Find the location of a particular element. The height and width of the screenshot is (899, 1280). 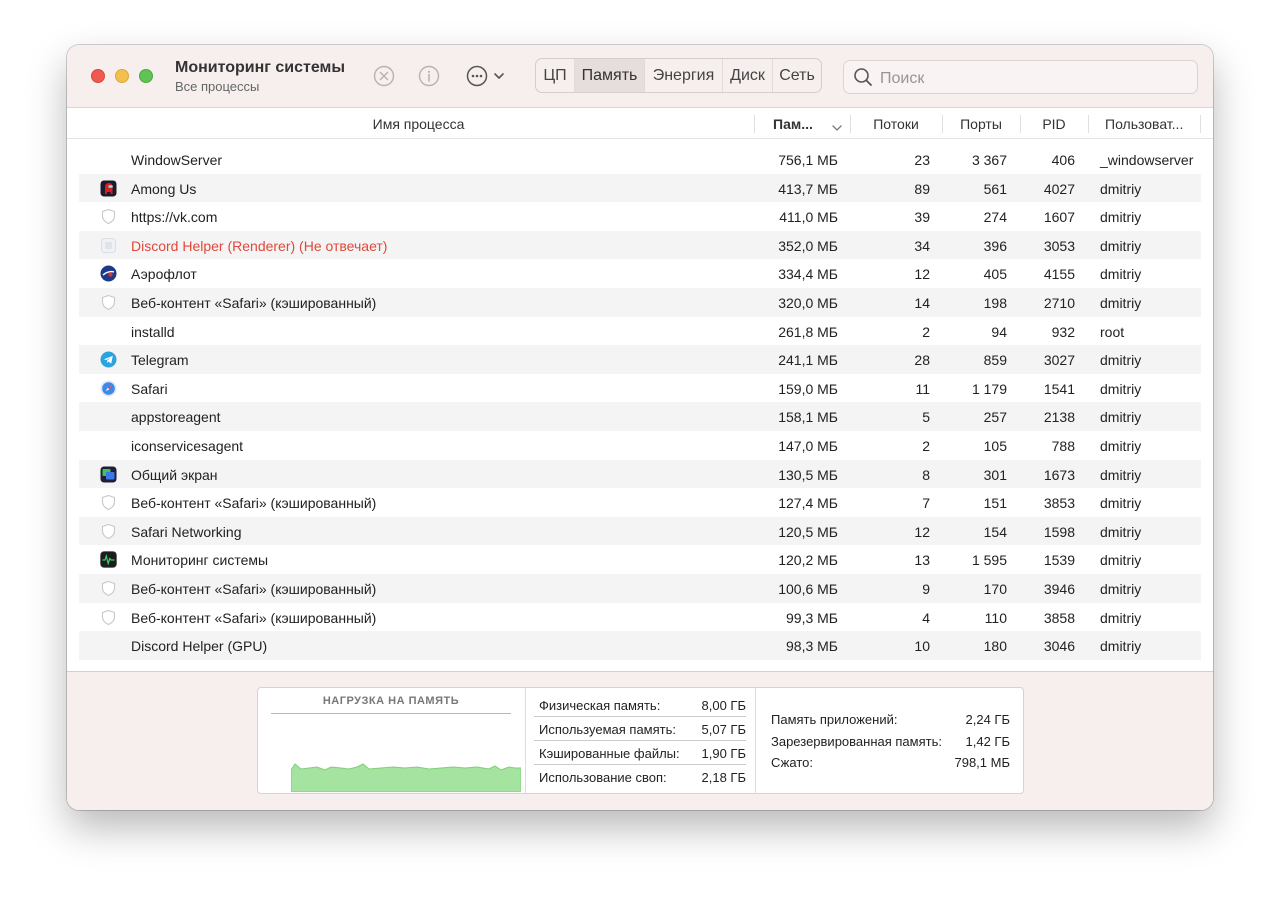

stat-value: 8,00 ГБ is located at coordinates (723, 705).